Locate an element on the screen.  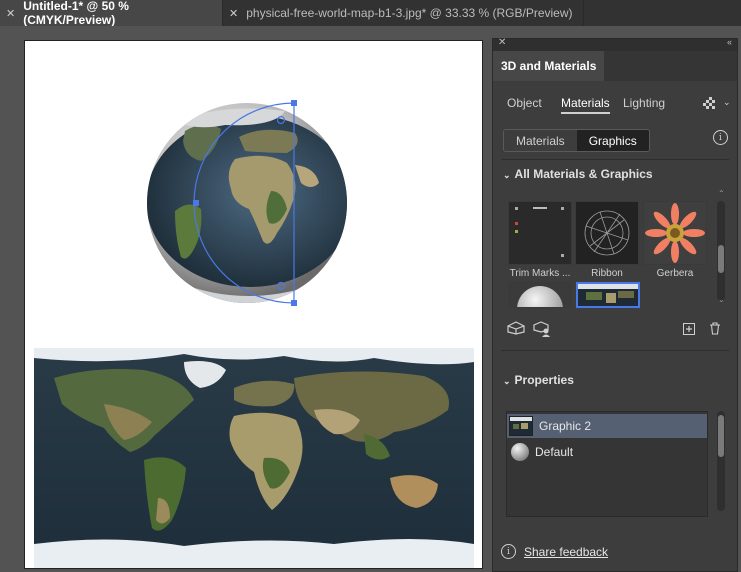
materials-graphics-toggle: Materials Graphics is located at coordinates (576, 140).